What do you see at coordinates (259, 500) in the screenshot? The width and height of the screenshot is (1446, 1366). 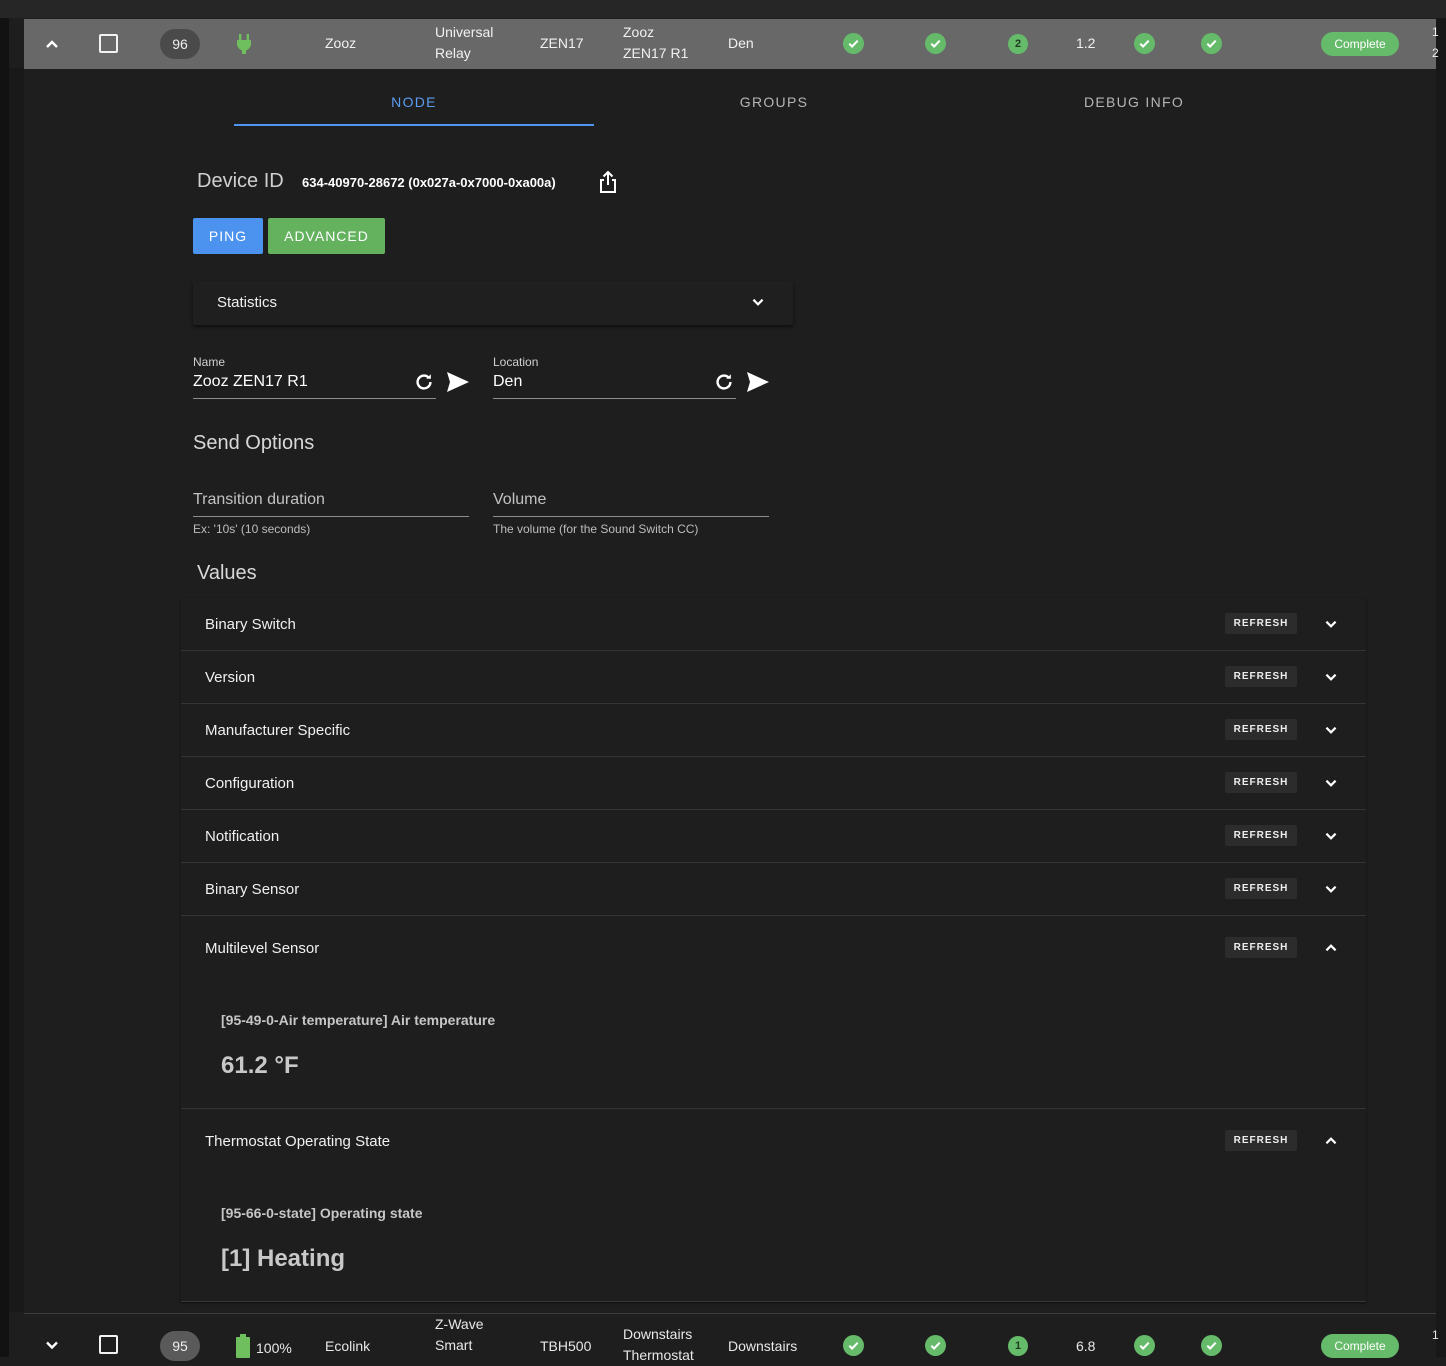 I see `transition-duration-input: Transition duration` at bounding box center [259, 500].